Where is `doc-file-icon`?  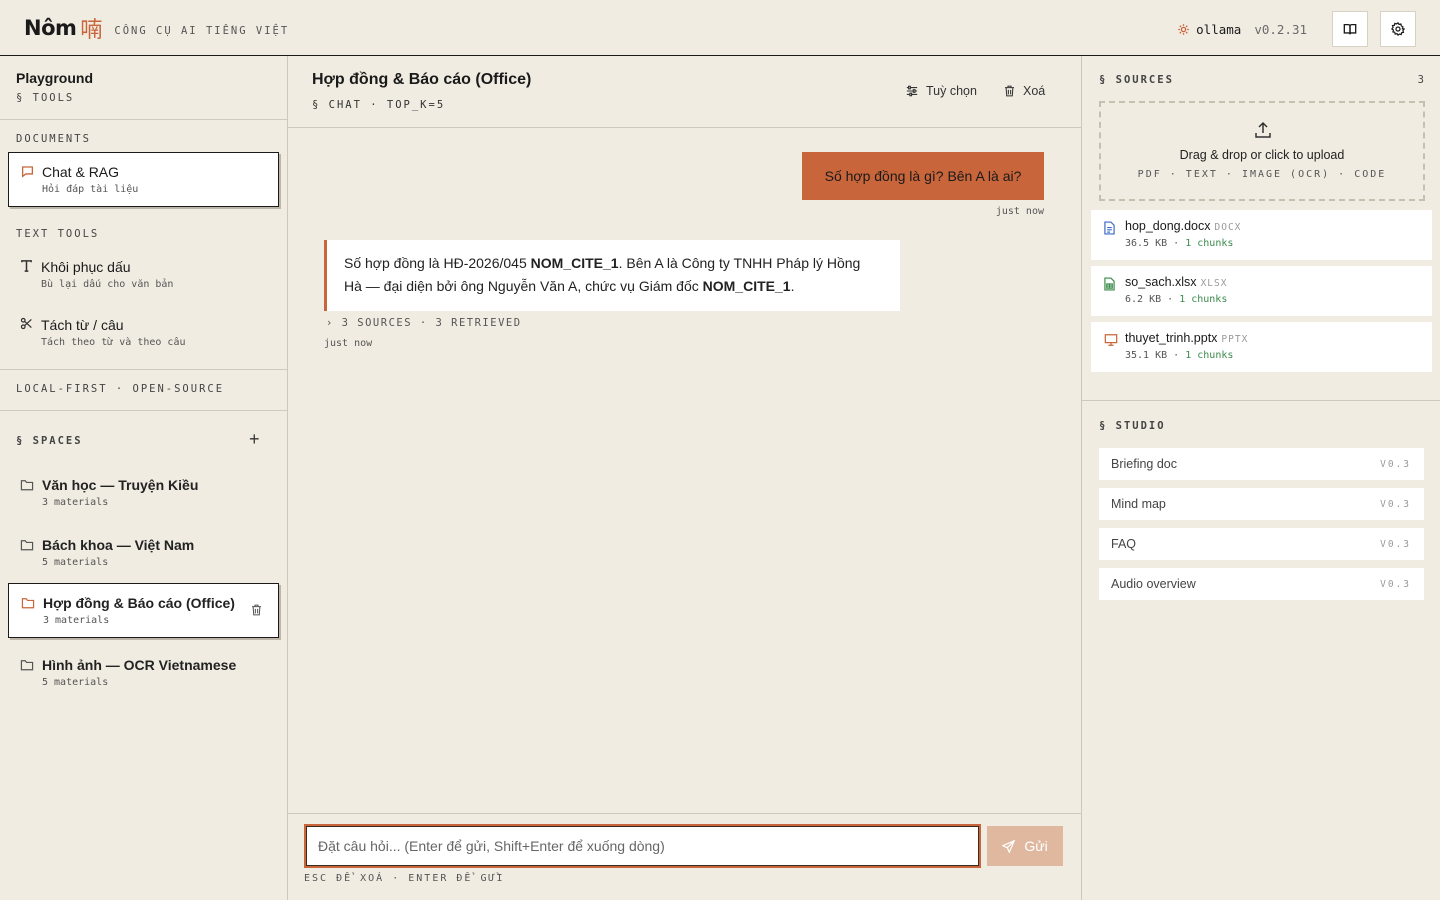
doc-file-icon is located at coordinates (1109, 228).